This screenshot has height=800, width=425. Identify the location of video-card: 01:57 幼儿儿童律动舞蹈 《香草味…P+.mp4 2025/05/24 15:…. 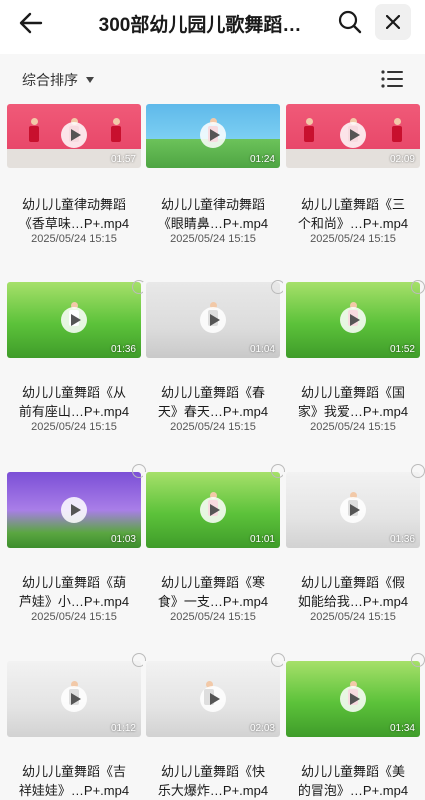
(74, 174).